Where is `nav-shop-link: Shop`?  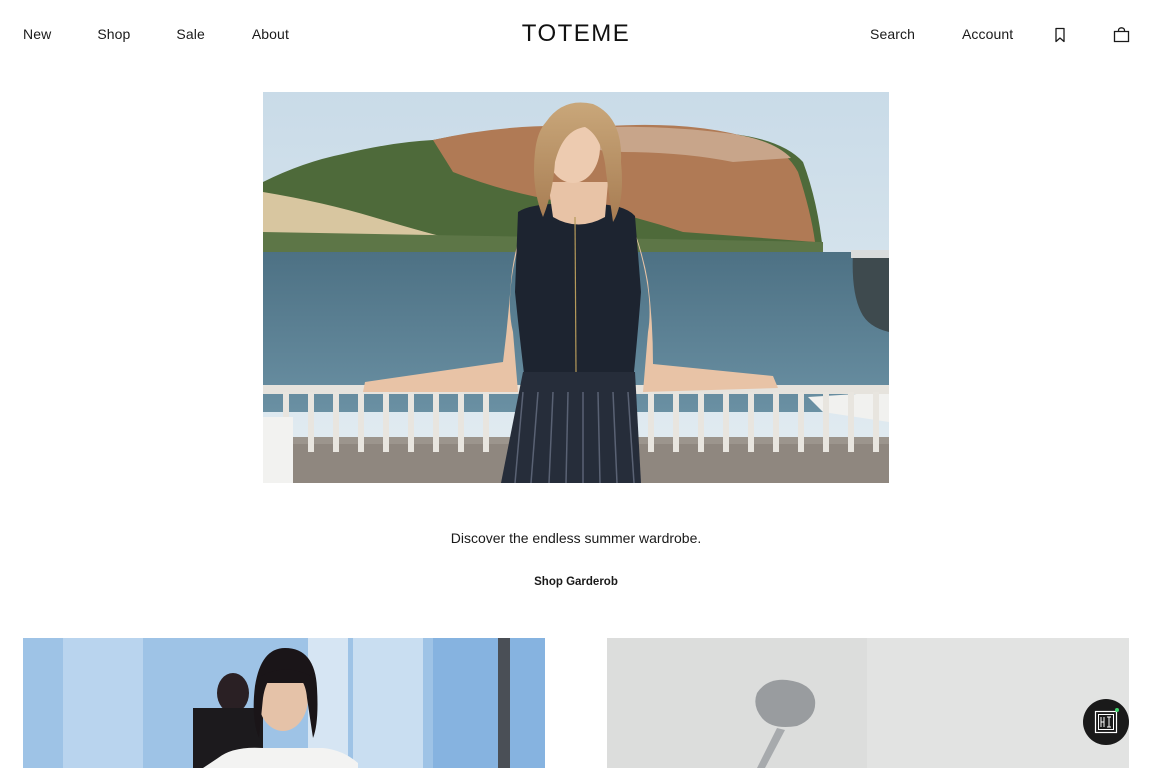
nav-shop-link: Shop is located at coordinates (113, 34).